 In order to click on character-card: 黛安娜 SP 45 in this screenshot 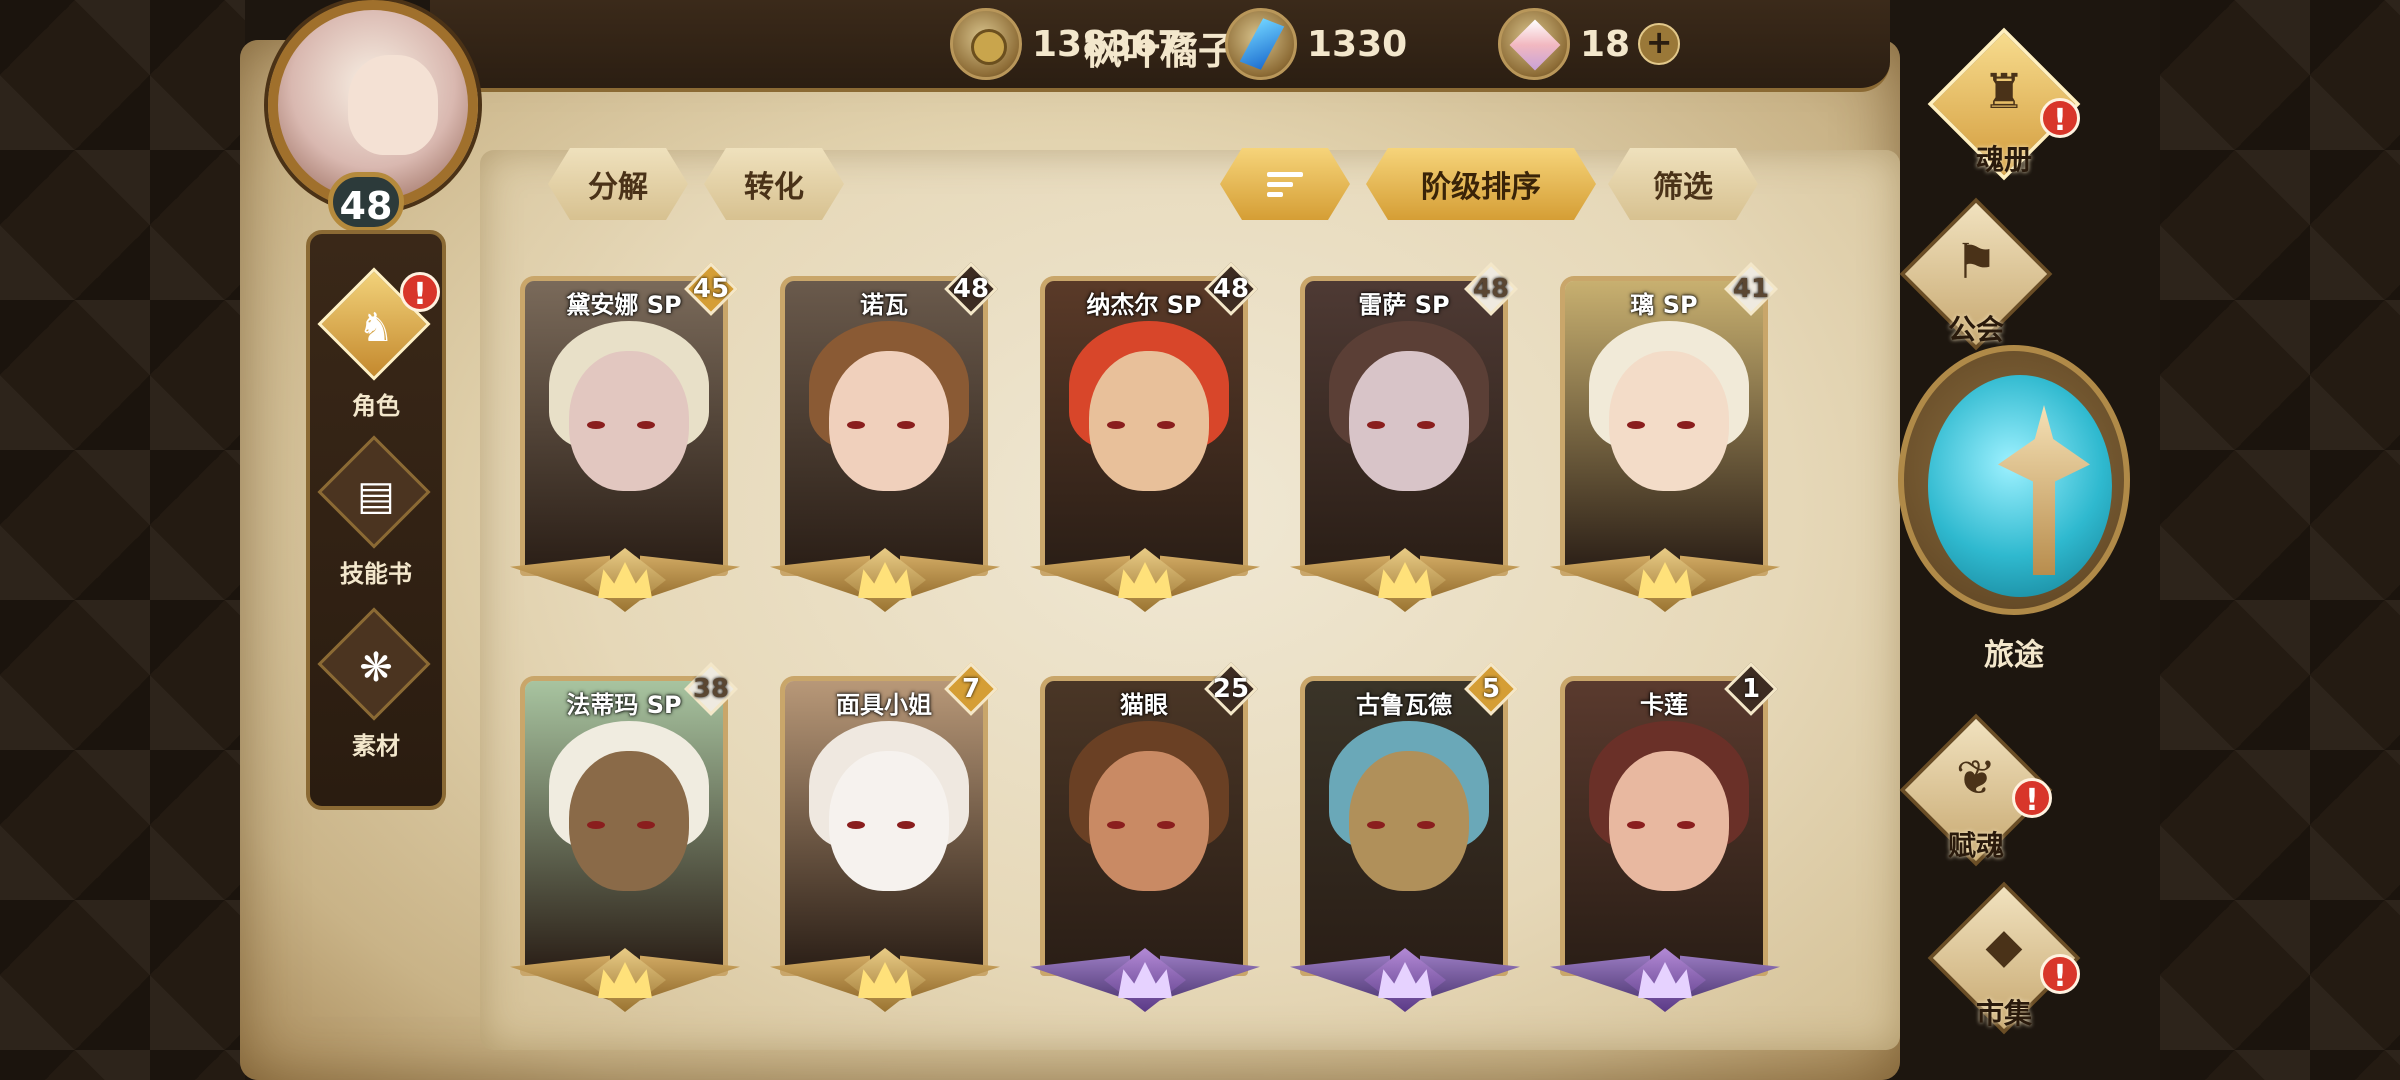, I will do `click(625, 442)`.